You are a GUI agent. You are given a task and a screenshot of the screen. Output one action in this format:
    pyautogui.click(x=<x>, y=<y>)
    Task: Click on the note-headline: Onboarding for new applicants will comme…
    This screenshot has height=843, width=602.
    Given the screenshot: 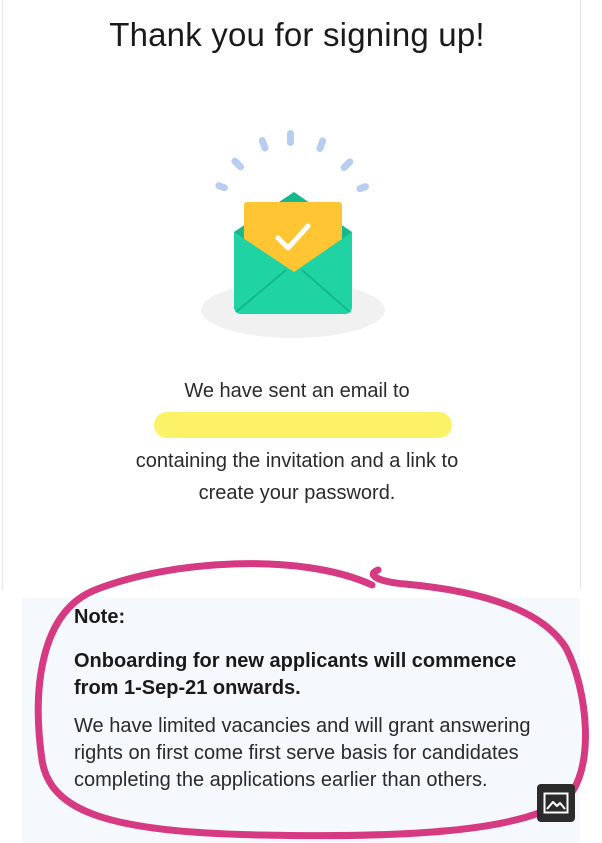 What is the action you would take?
    pyautogui.click(x=295, y=674)
    